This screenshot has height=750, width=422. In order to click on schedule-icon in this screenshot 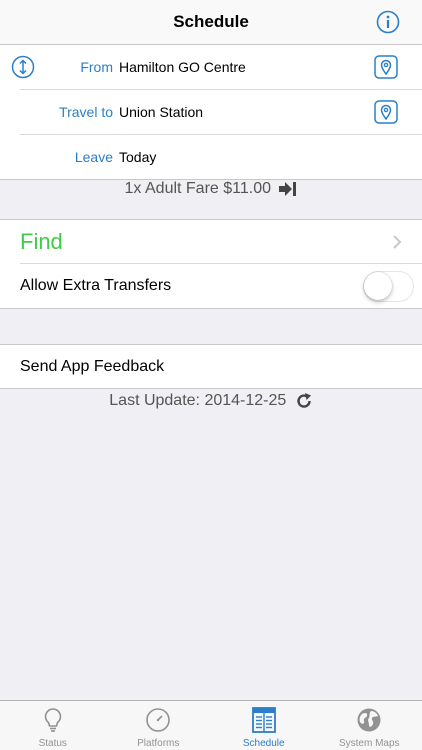, I will do `click(263, 720)`.